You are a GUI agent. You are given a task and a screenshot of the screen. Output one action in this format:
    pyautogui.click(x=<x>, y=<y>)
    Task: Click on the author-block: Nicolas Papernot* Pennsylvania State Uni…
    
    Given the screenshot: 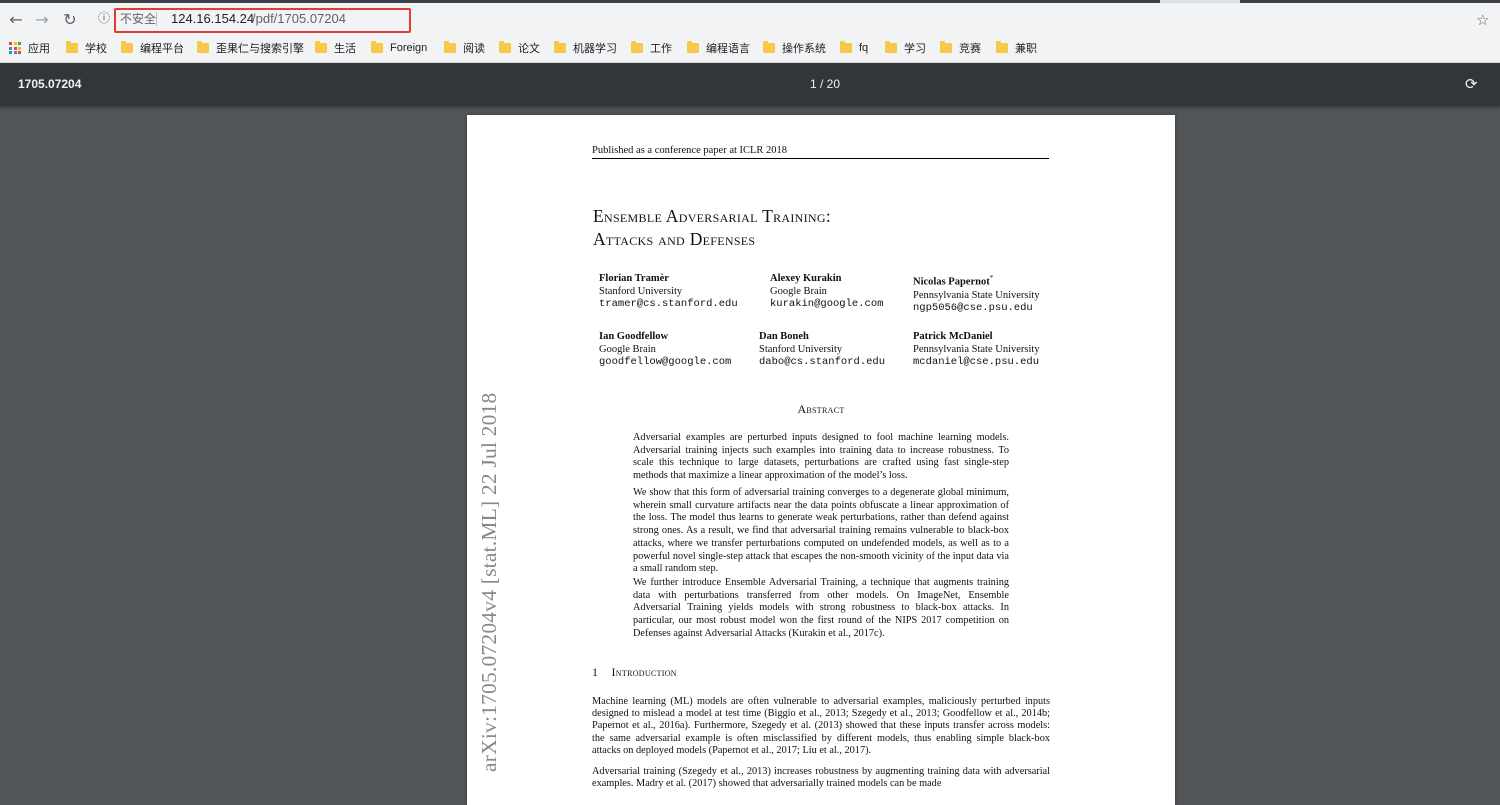 What is the action you would take?
    pyautogui.click(x=976, y=293)
    